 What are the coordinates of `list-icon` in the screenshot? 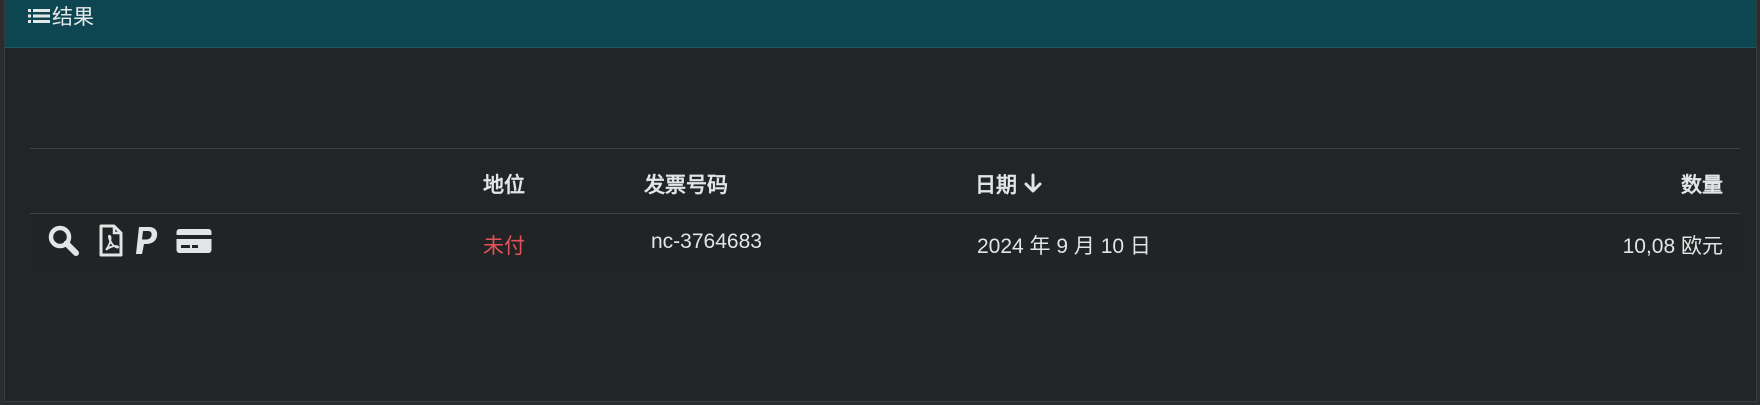 It's located at (39, 16).